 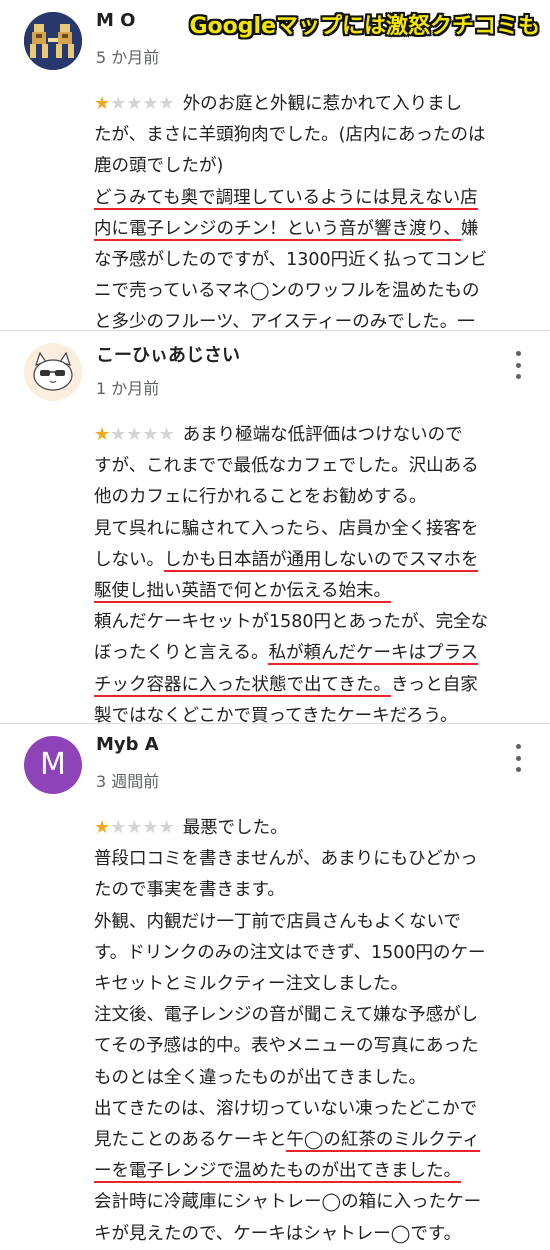 I want to click on underlined-text: 午◯の紅茶のミルクティ, so click(x=383, y=1141).